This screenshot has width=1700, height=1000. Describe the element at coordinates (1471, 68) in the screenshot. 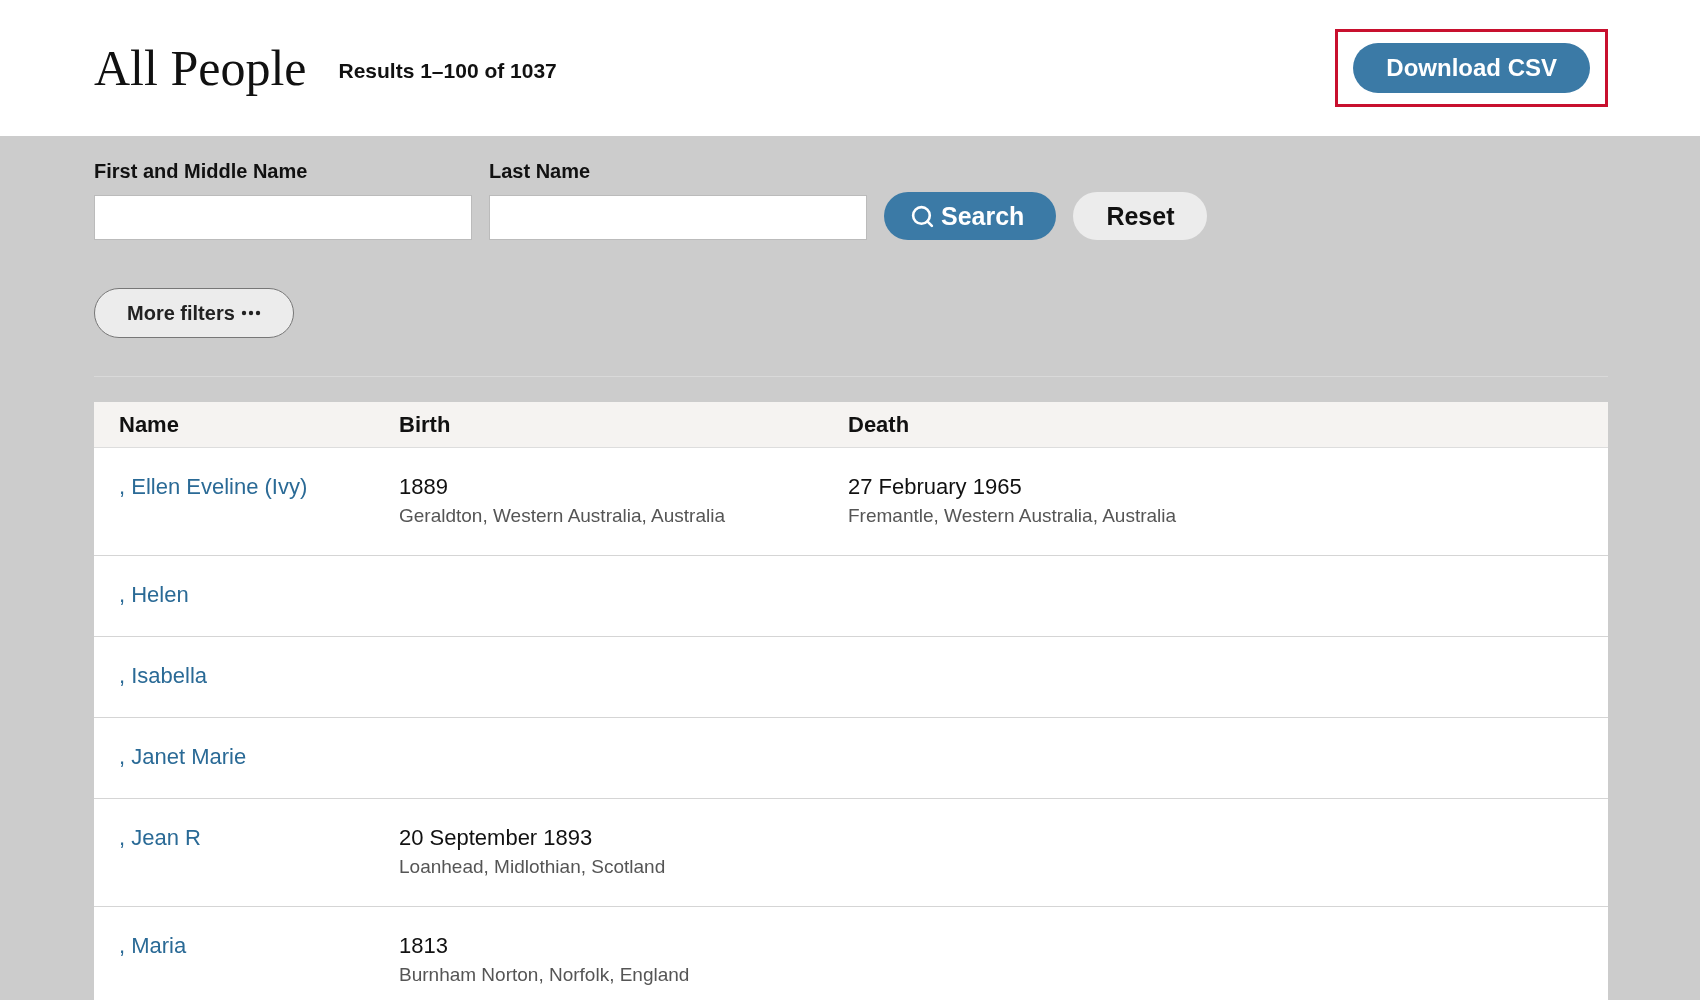

I see `download-csv-button: Download CSV` at that location.